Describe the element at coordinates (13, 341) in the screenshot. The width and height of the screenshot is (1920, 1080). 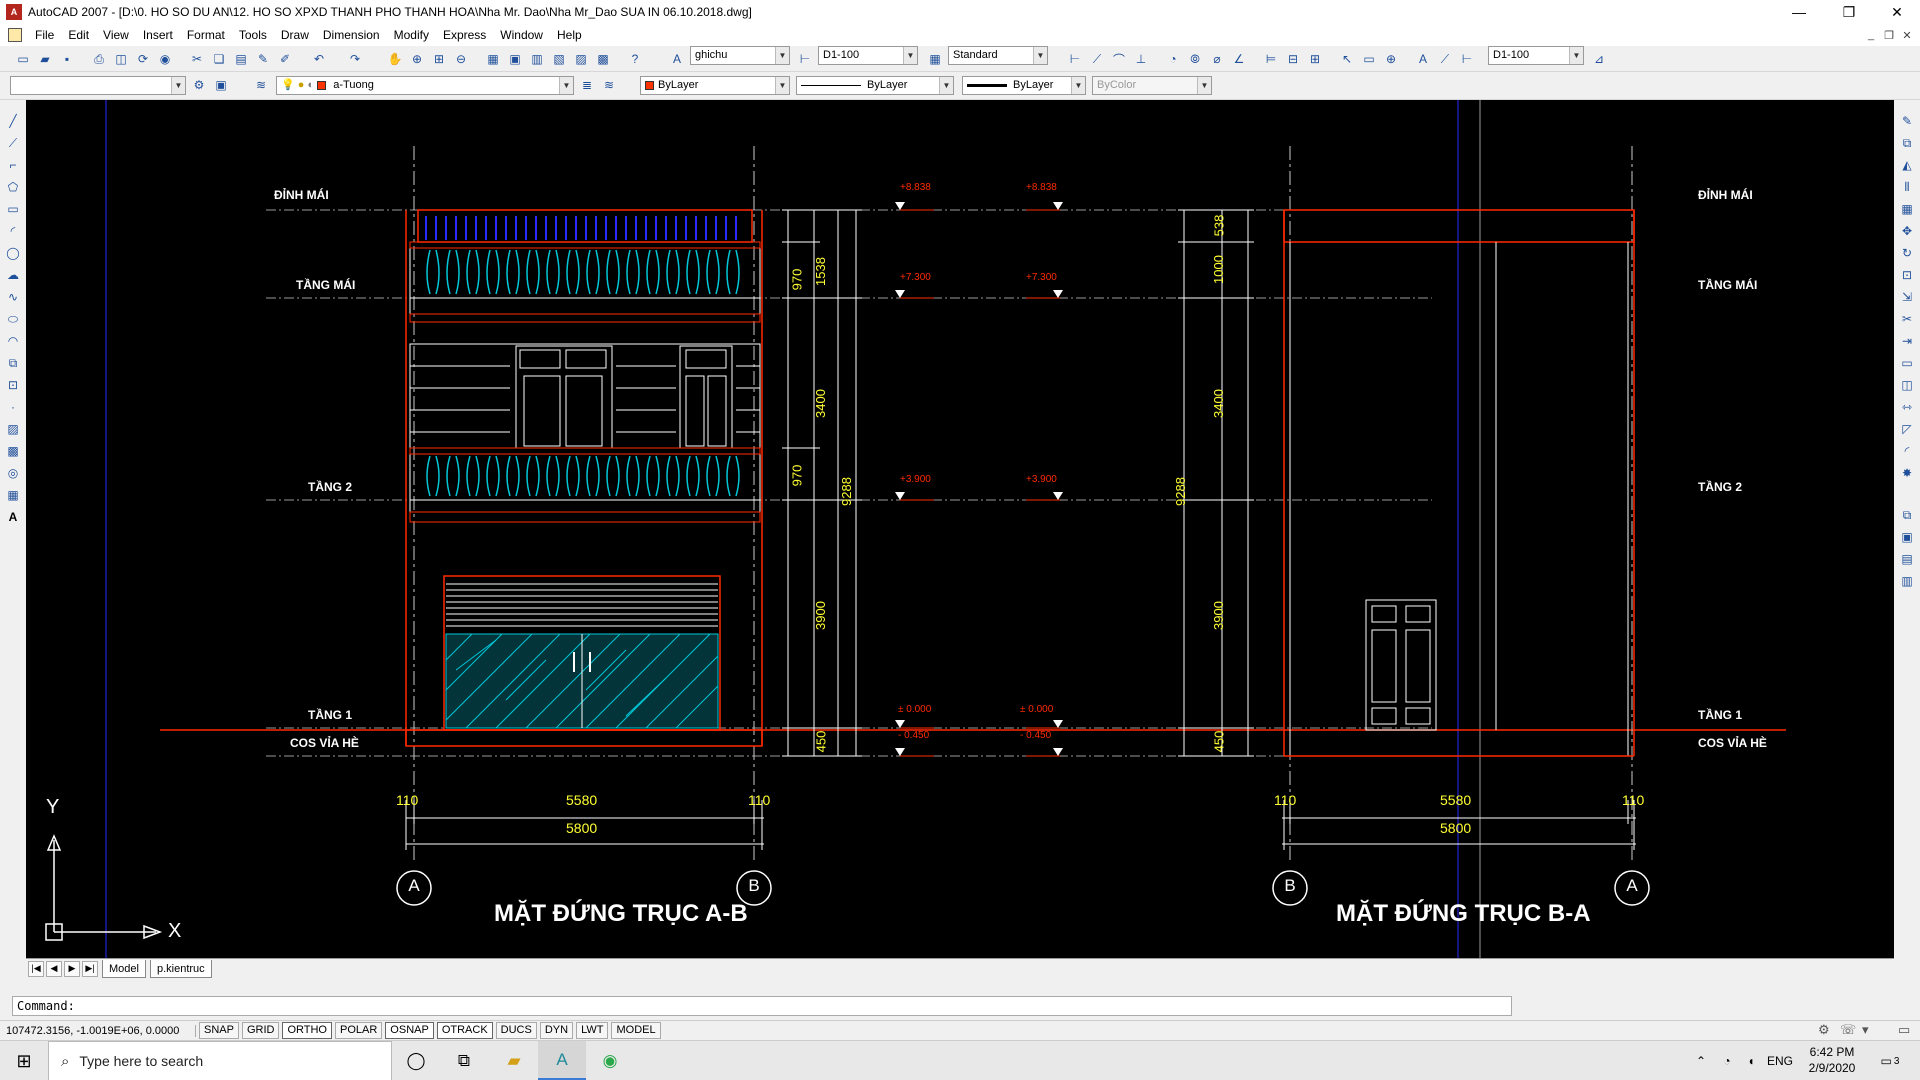
I see `ellipse-arc-icon: ◠` at that location.